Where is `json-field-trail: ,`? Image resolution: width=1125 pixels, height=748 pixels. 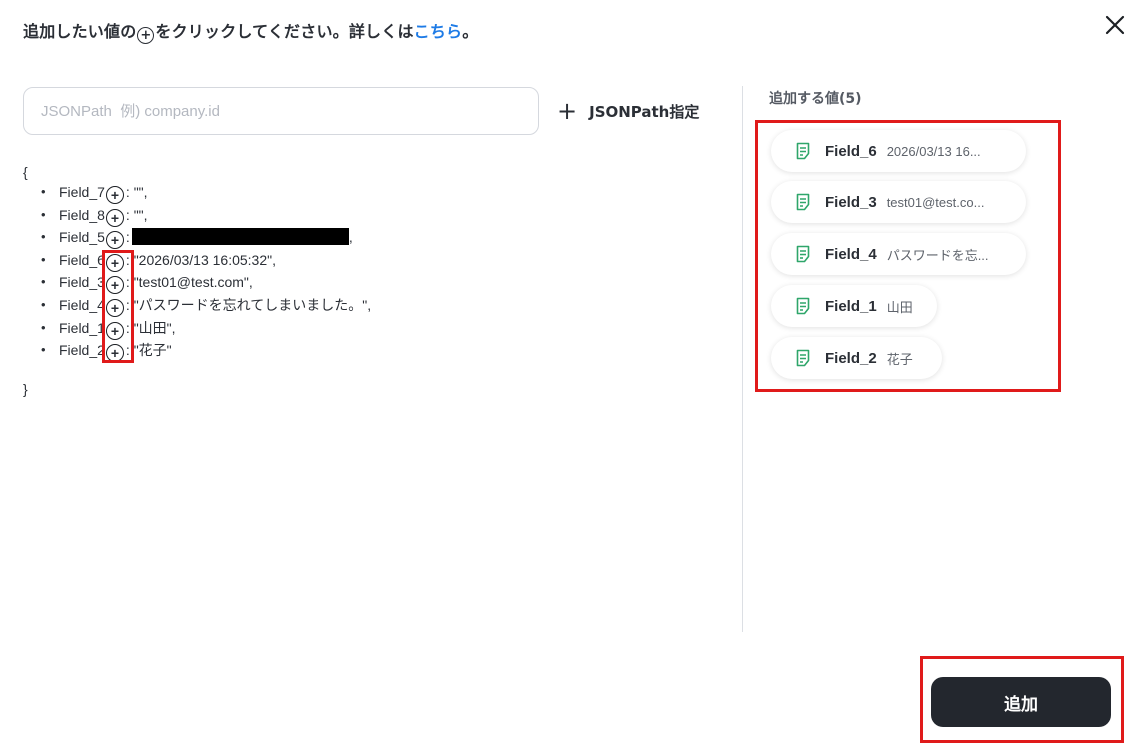 json-field-trail: , is located at coordinates (350, 237).